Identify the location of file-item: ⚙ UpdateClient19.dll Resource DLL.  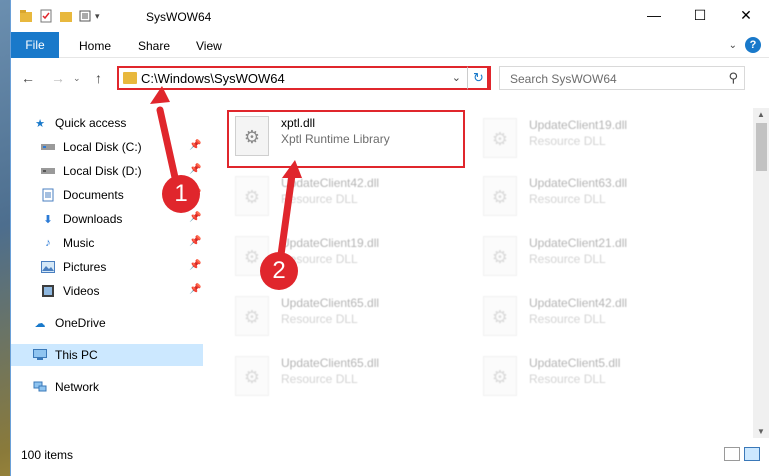
(597, 140).